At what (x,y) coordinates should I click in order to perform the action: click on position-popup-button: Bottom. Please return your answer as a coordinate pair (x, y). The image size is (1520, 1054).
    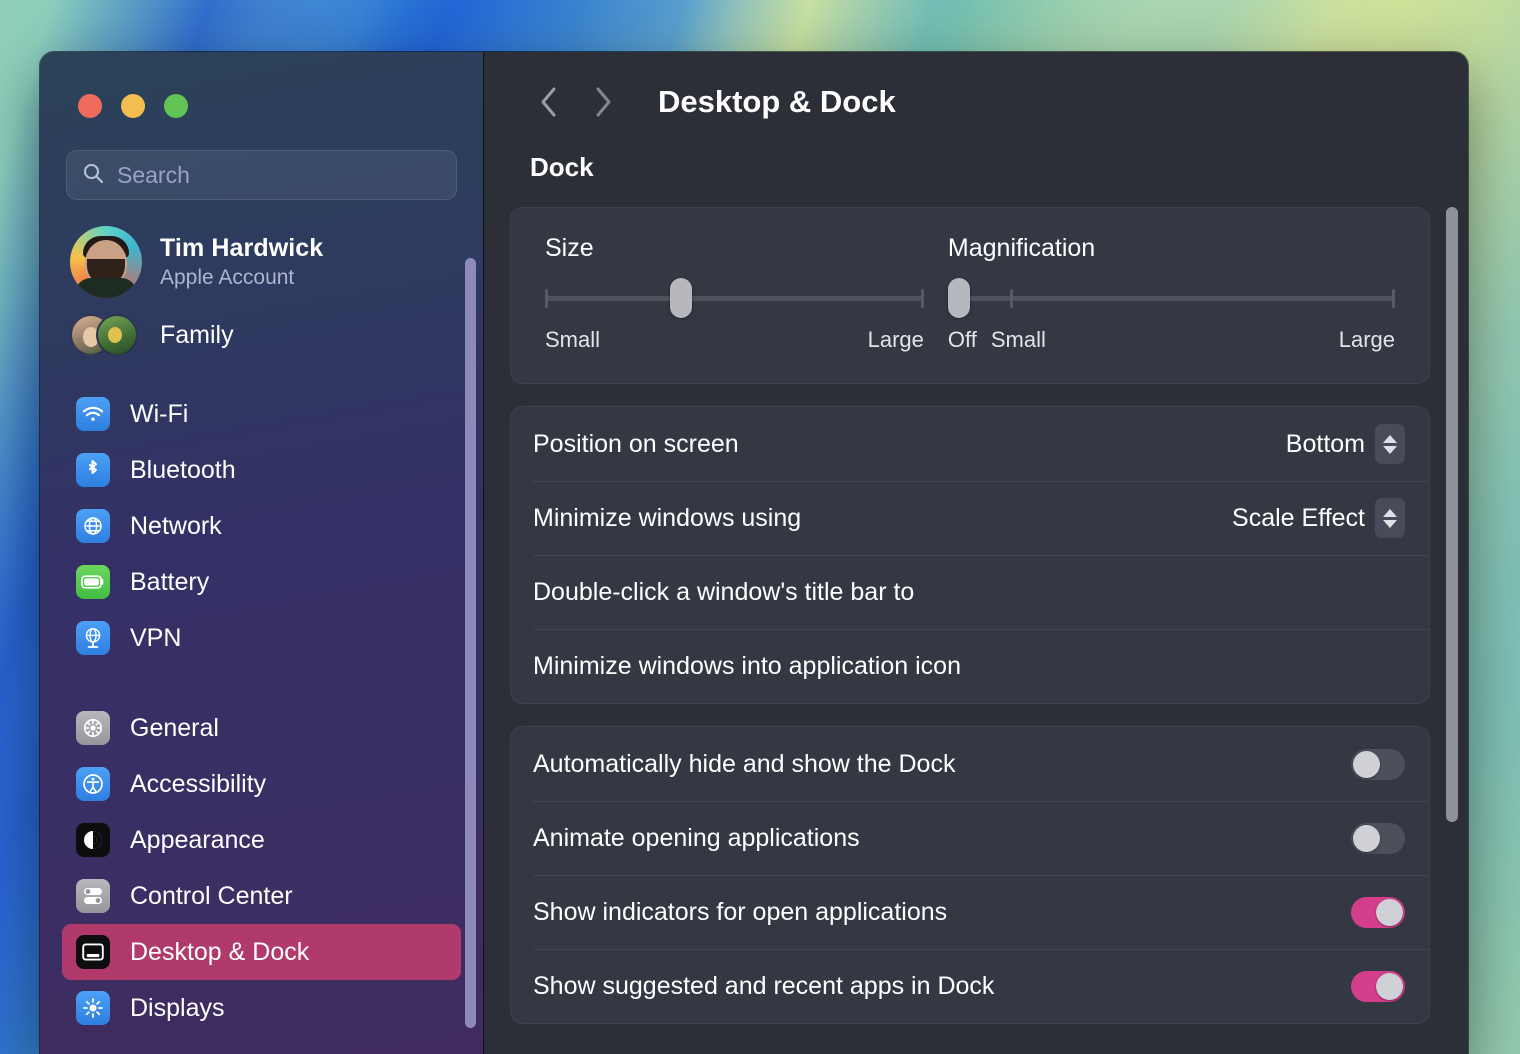
    Looking at the image, I should click on (1345, 444).